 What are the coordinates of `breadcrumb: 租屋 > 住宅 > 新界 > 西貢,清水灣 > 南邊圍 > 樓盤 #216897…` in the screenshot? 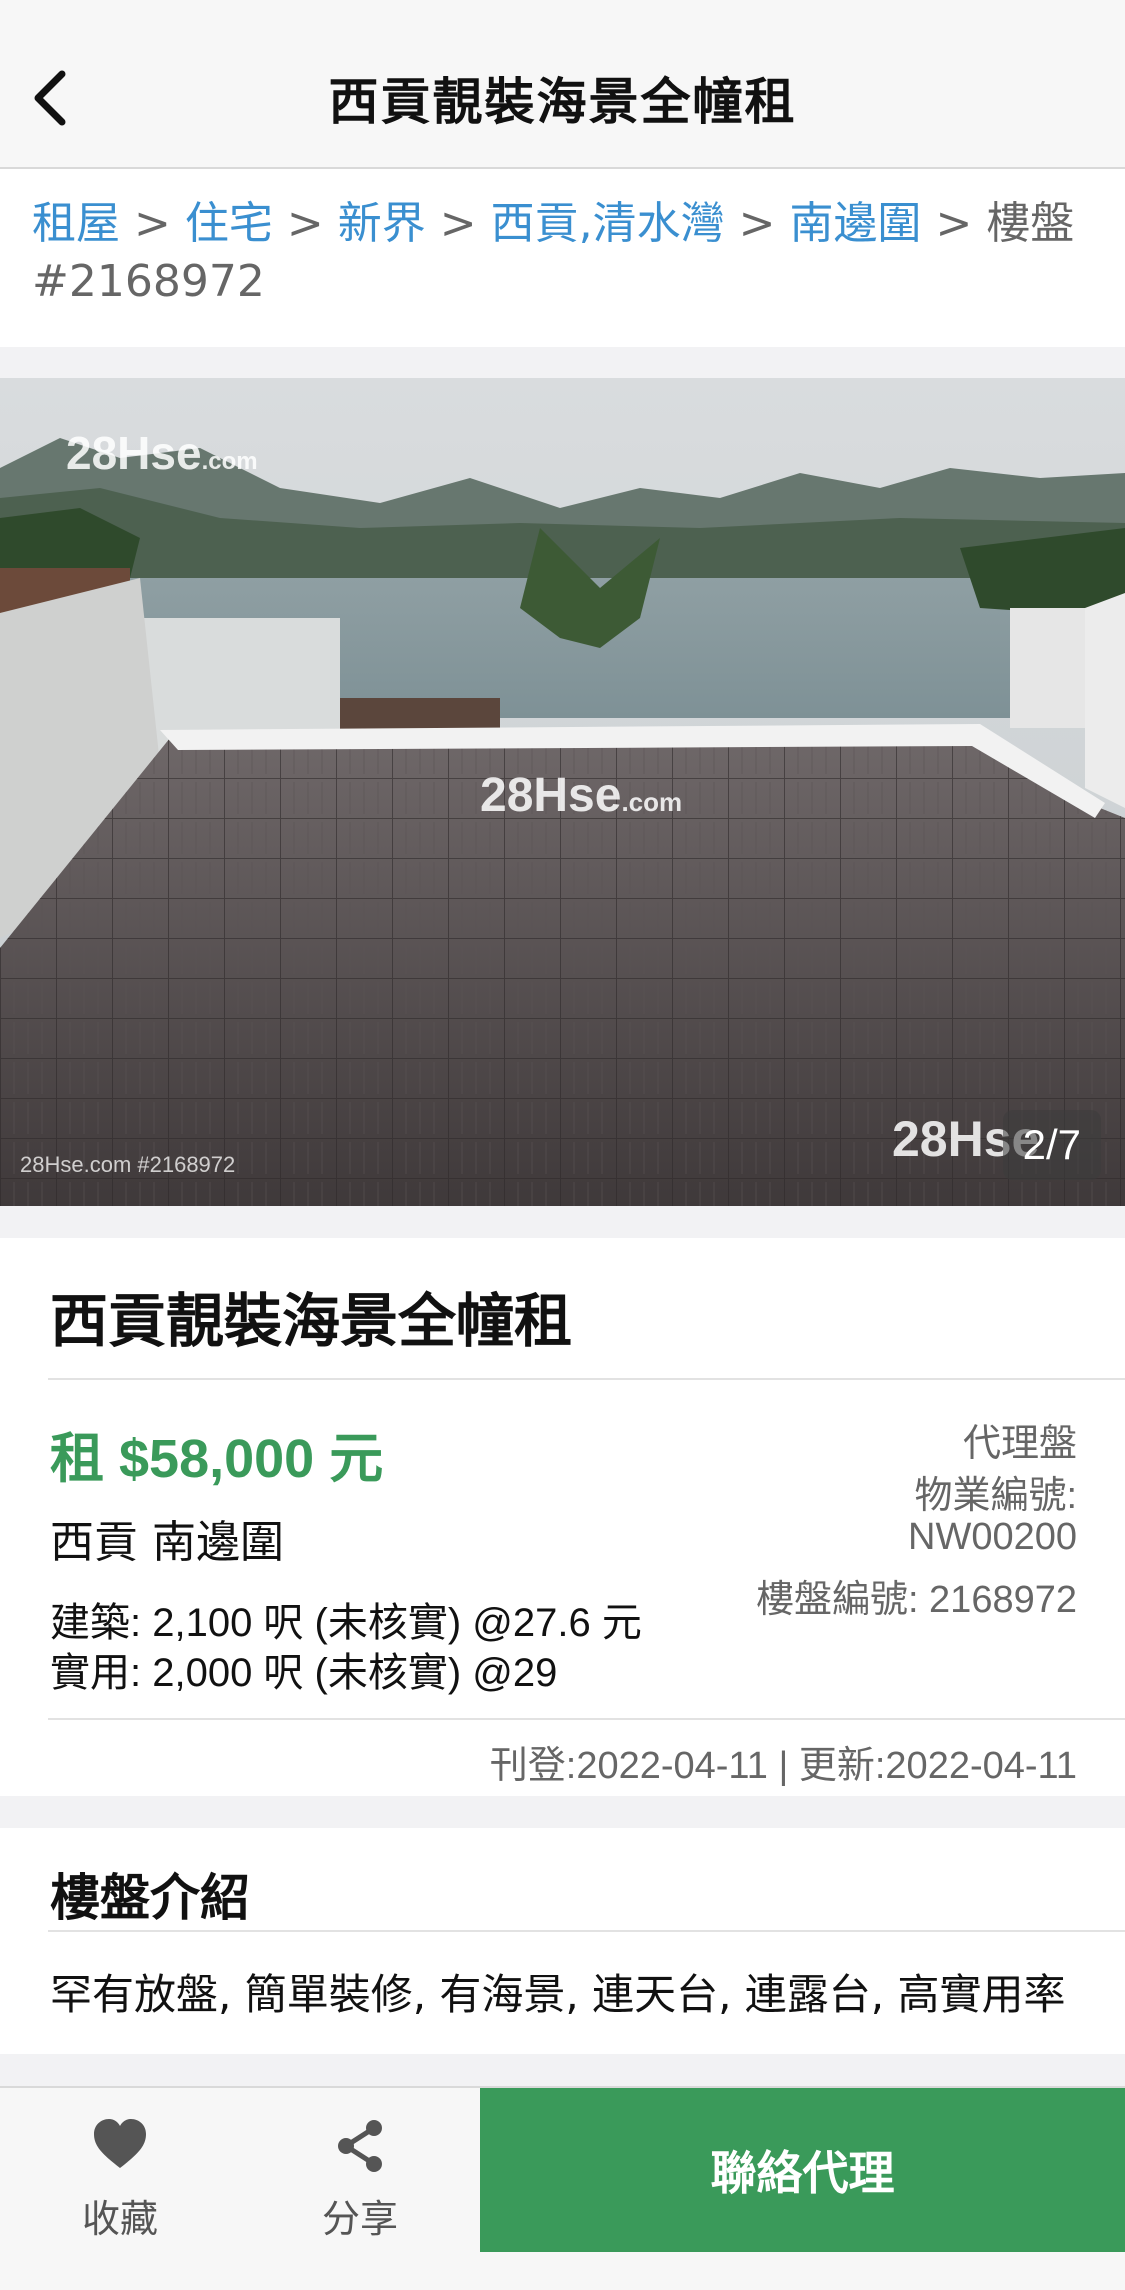 It's located at (563, 253).